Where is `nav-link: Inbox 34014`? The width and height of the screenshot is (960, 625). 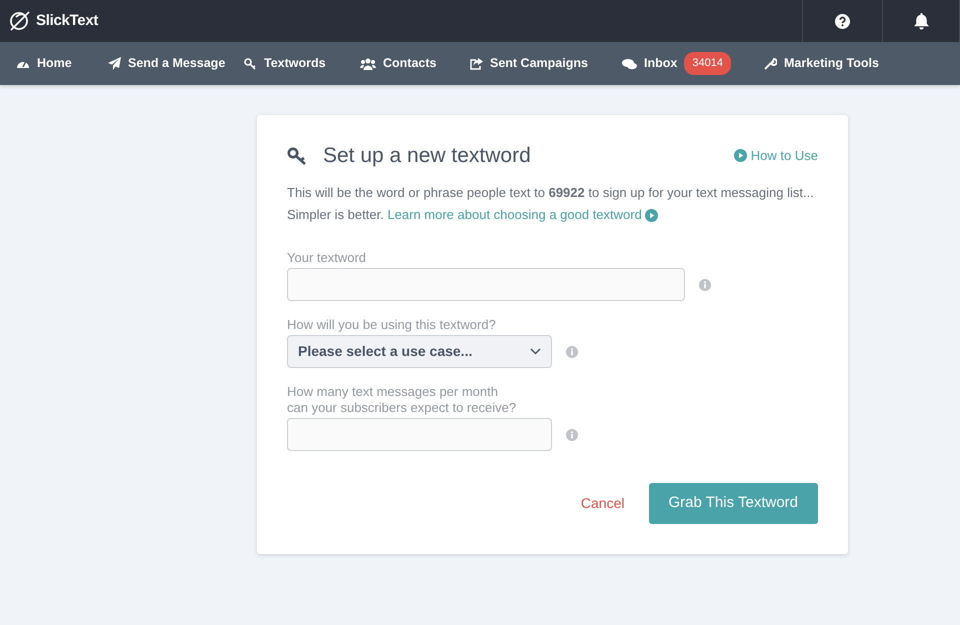
nav-link: Inbox 34014 is located at coordinates (693, 63).